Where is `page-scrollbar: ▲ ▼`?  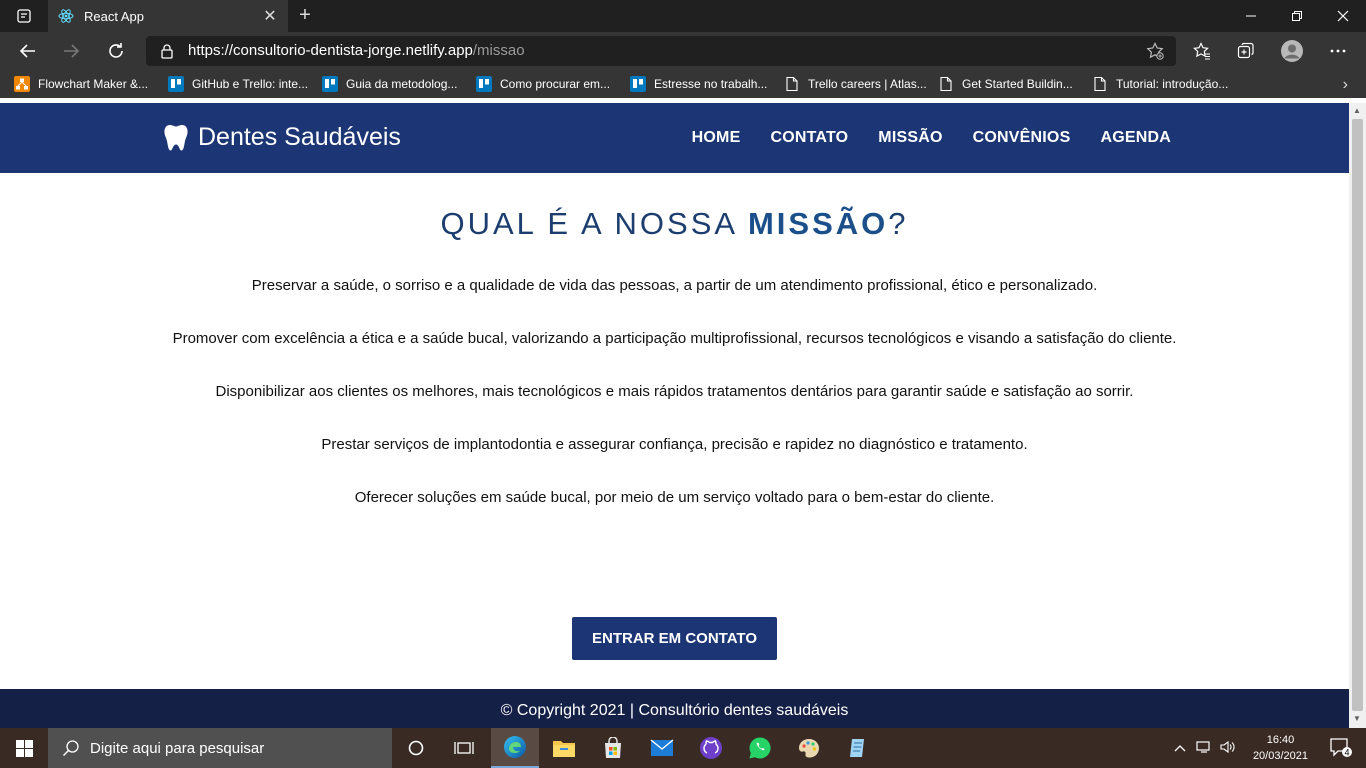 page-scrollbar: ▲ ▼ is located at coordinates (1357, 415).